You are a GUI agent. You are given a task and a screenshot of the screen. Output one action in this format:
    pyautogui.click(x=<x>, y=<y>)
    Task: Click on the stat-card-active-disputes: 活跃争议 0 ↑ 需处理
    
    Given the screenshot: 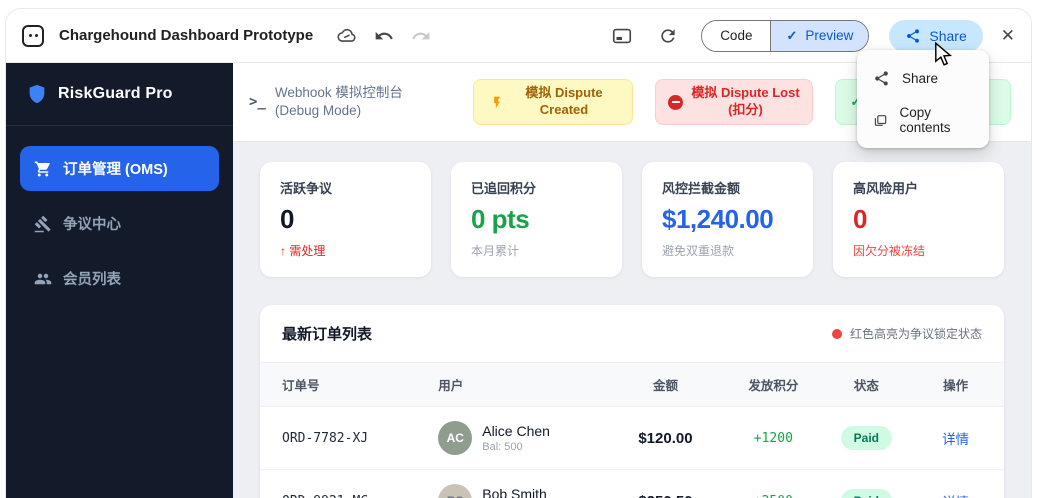 What is the action you would take?
    pyautogui.click(x=345, y=219)
    